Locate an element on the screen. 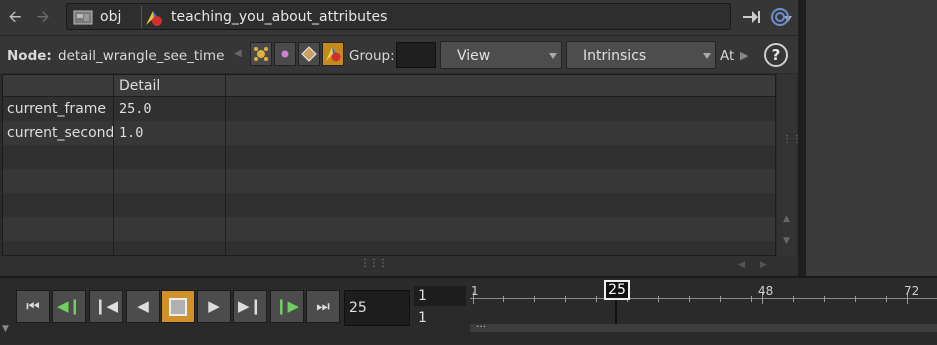 Image resolution: width=937 pixels, height=345 pixels. step-forward-icon: ▶❙ is located at coordinates (250, 306).